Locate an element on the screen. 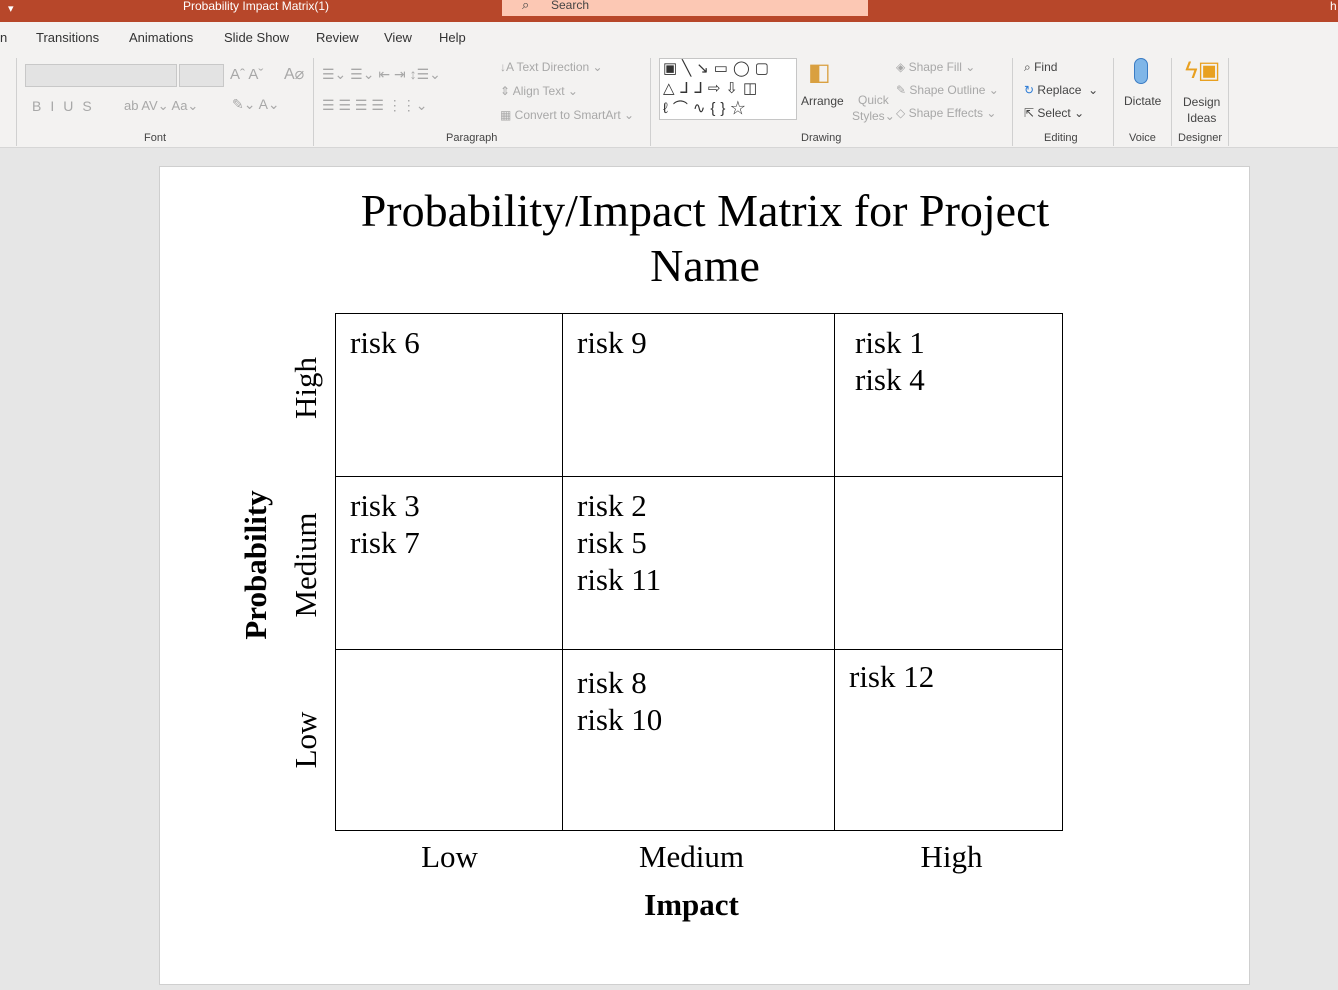 The height and width of the screenshot is (990, 1338). align-text-button: ⇕ Align Text ⌄ is located at coordinates (539, 91).